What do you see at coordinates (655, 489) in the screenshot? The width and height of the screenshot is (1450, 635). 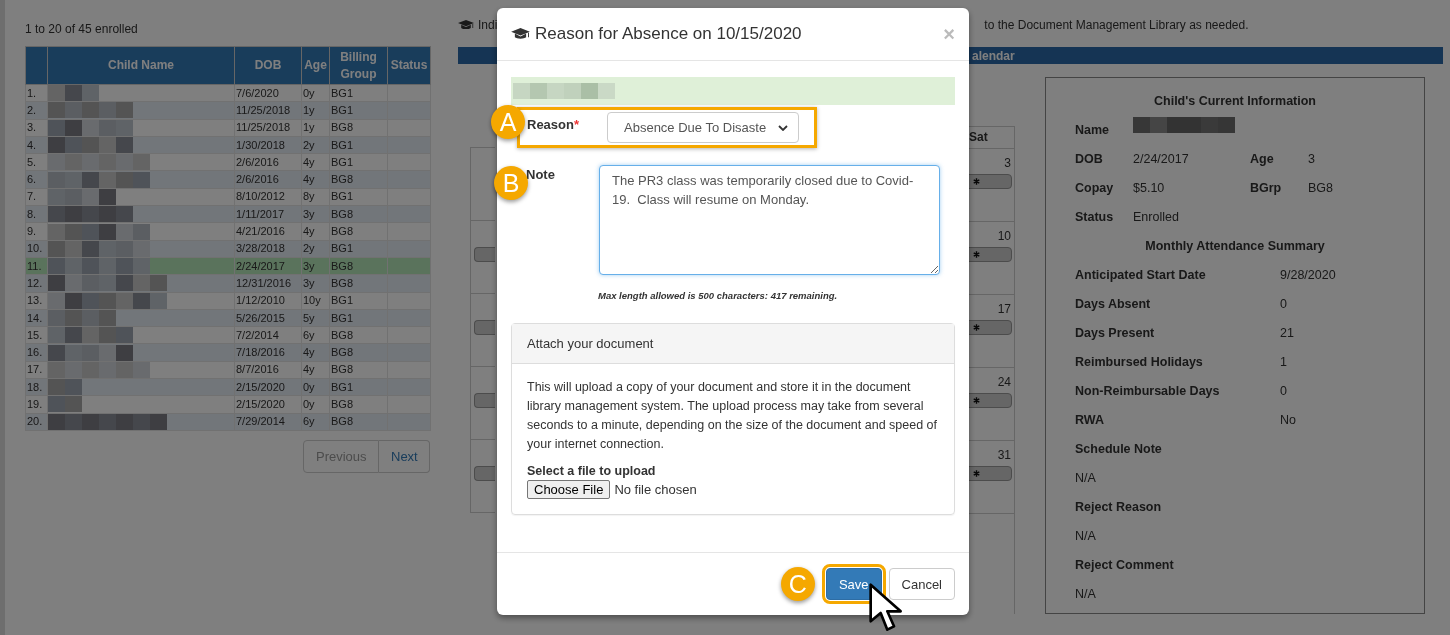 I see `file-status: No file chosen` at bounding box center [655, 489].